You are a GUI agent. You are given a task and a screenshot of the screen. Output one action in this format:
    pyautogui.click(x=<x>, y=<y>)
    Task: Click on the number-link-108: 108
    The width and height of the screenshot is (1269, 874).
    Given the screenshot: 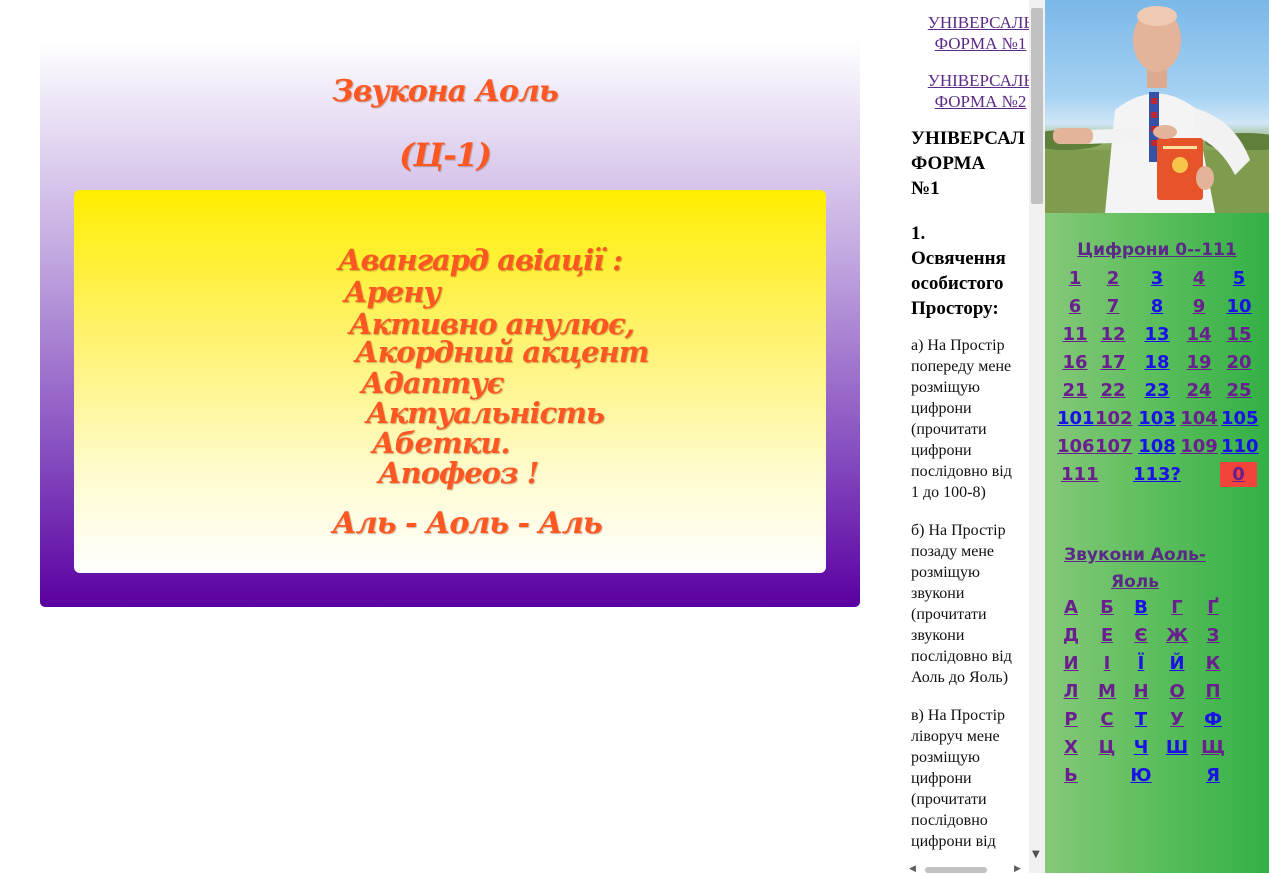 What is the action you would take?
    pyautogui.click(x=1157, y=447)
    